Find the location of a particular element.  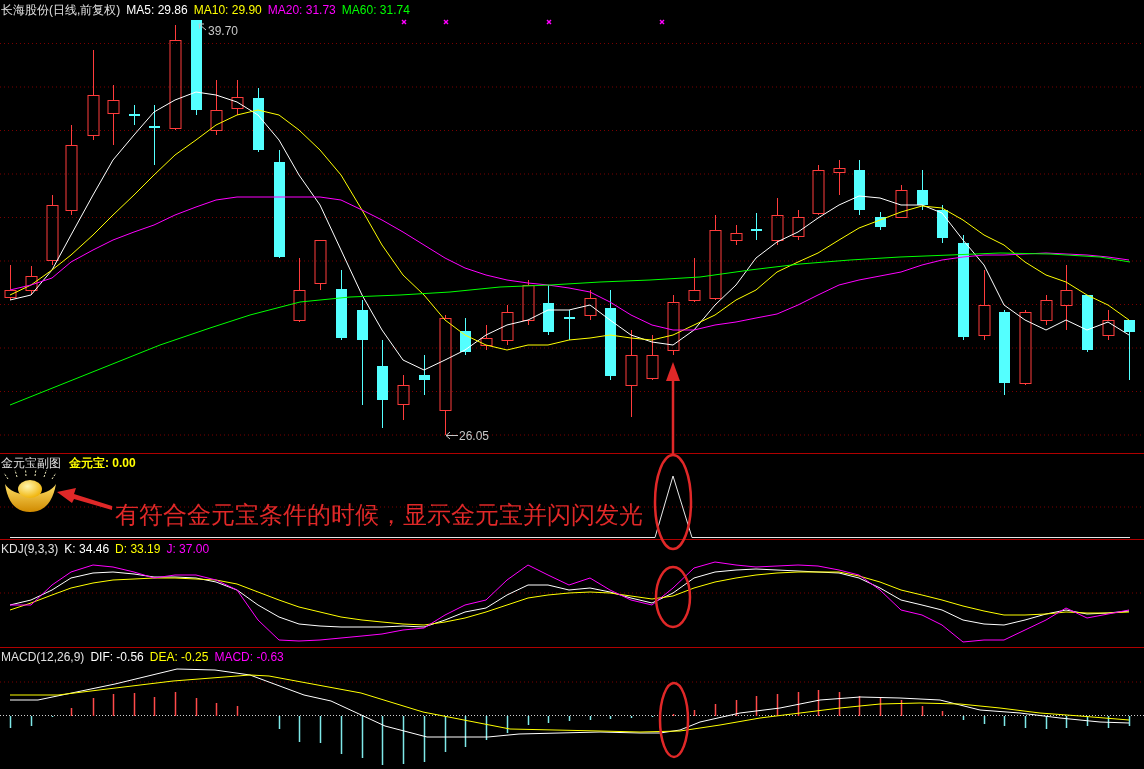

indicator-value: D: 33.19 is located at coordinates (138, 549).